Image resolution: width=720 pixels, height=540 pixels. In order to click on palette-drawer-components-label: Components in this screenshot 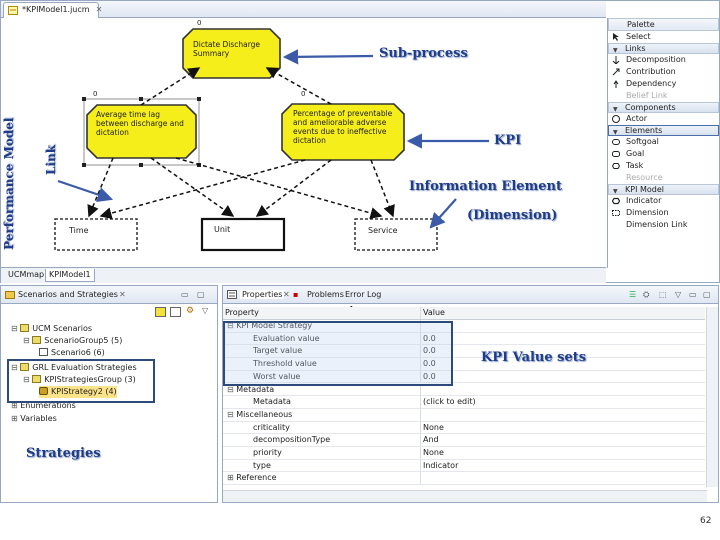, I will do `click(650, 107)`.